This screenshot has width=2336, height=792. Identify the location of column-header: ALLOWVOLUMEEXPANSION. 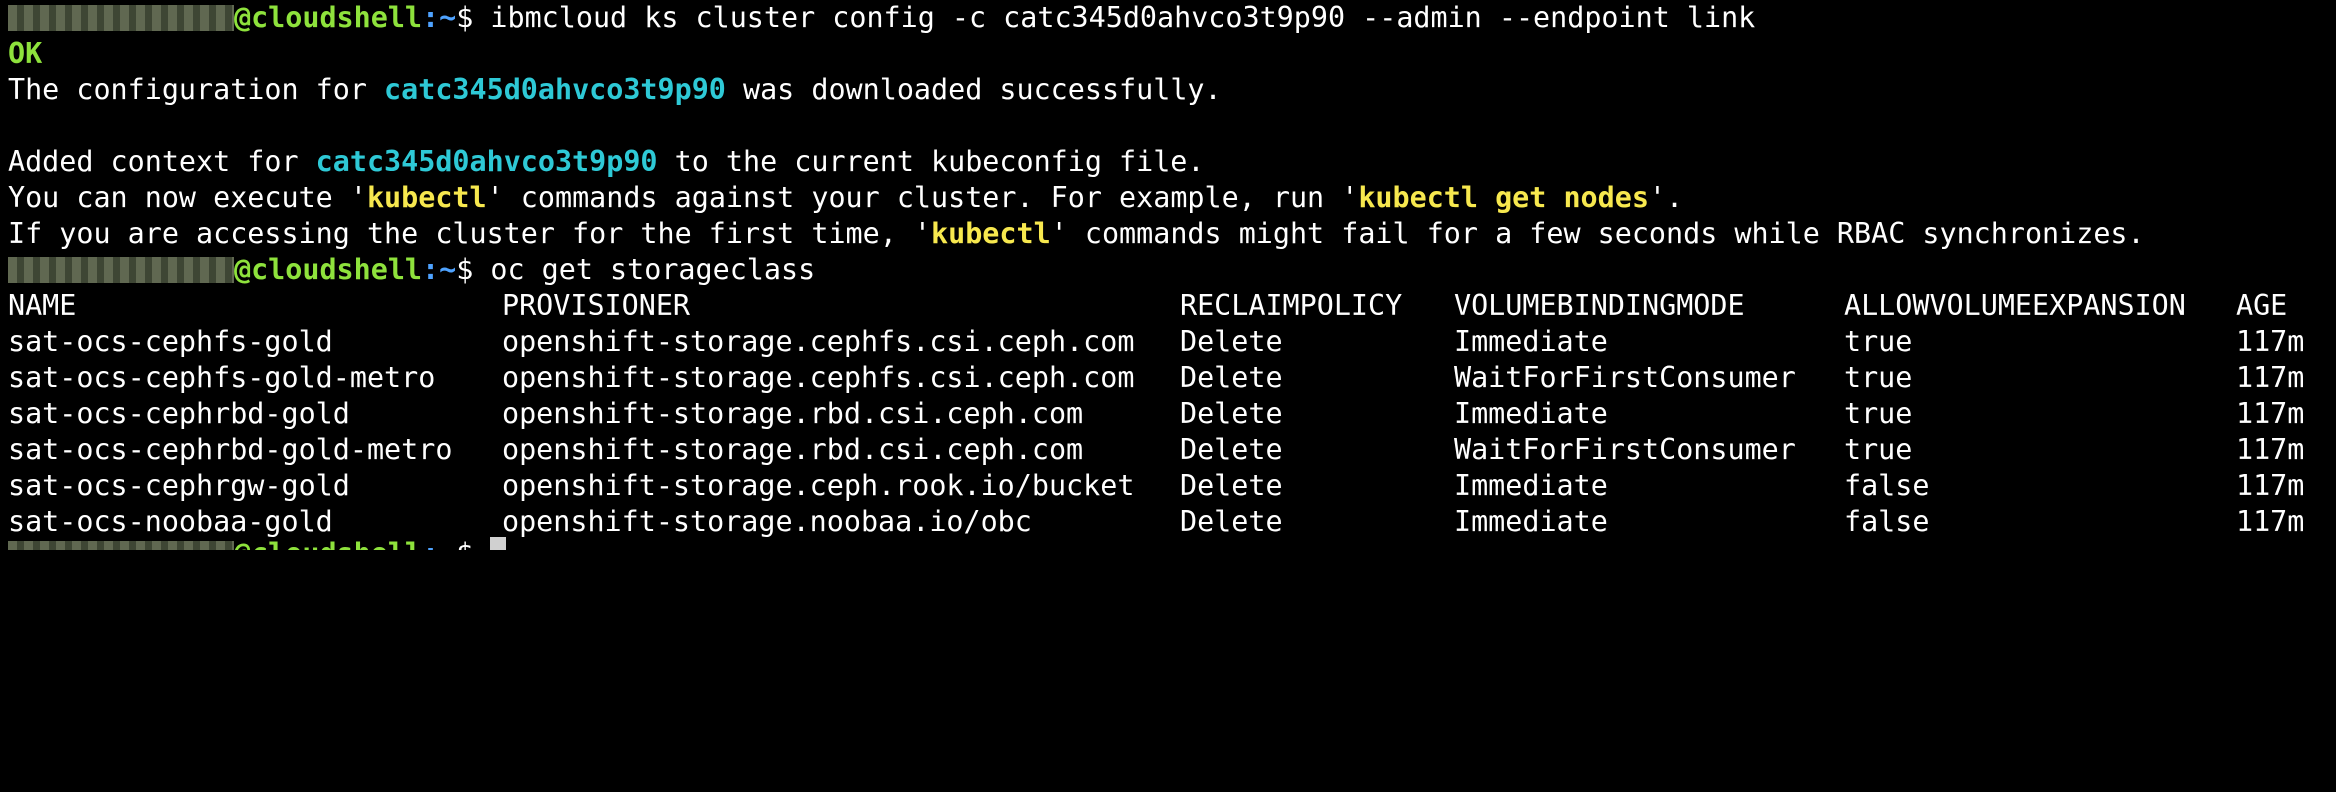
(2015, 305).